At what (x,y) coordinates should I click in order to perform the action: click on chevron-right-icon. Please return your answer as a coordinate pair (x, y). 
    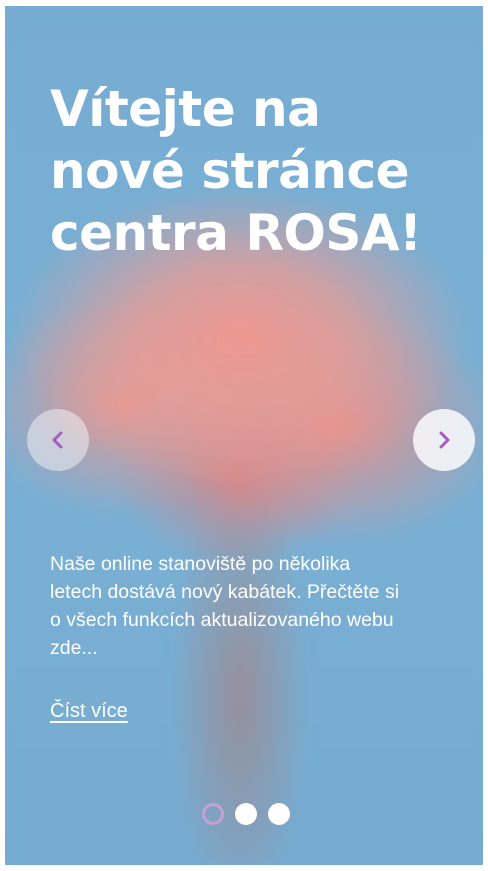
    Looking at the image, I should click on (444, 440).